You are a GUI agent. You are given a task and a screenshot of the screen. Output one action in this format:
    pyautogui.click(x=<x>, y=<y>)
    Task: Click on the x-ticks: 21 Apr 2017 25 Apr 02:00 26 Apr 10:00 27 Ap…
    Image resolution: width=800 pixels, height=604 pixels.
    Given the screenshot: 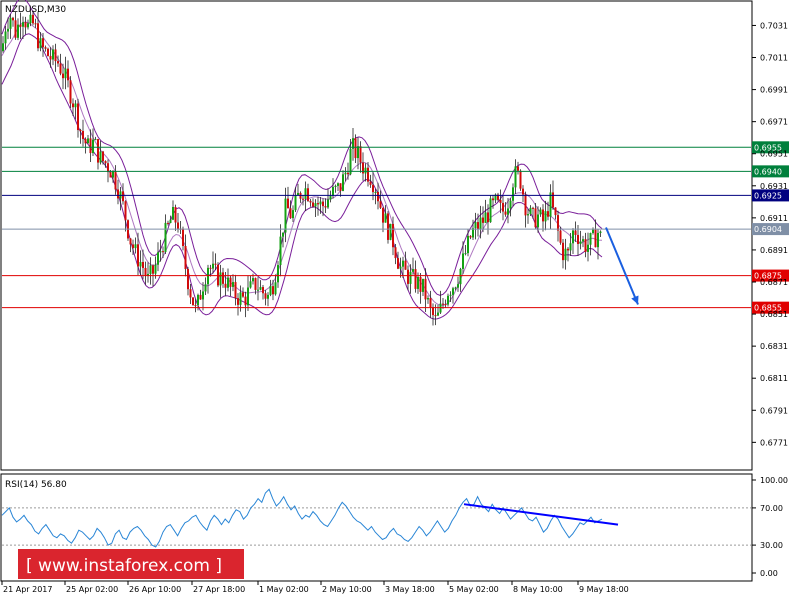 What is the action you would take?
    pyautogui.click(x=315, y=587)
    